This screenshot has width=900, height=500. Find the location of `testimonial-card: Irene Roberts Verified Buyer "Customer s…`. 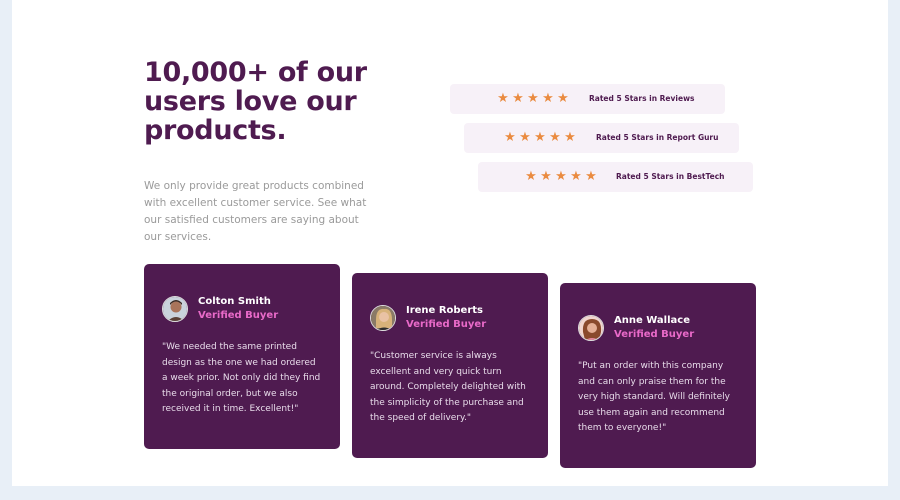

testimonial-card: Irene Roberts Verified Buyer "Customer s… is located at coordinates (450, 365).